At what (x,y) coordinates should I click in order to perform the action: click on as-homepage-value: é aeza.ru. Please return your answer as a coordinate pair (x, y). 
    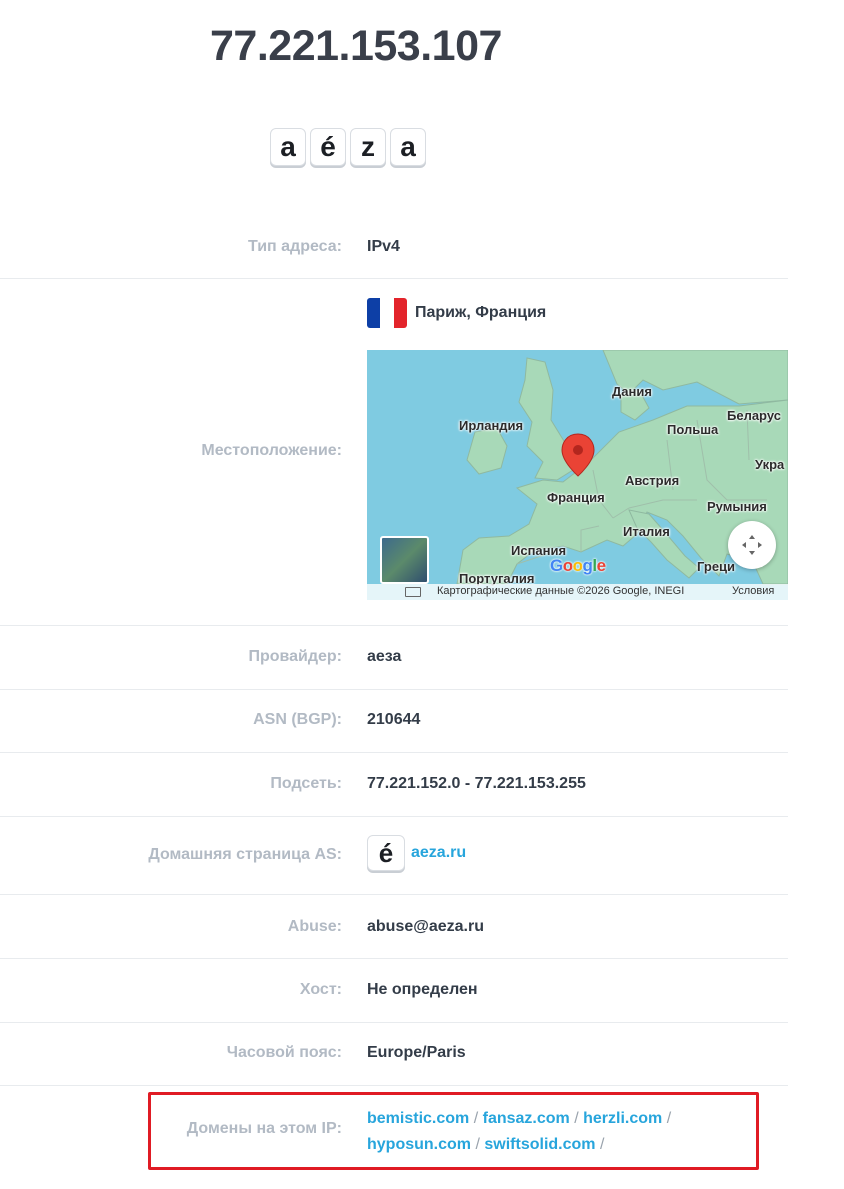
    Looking at the image, I should click on (416, 853).